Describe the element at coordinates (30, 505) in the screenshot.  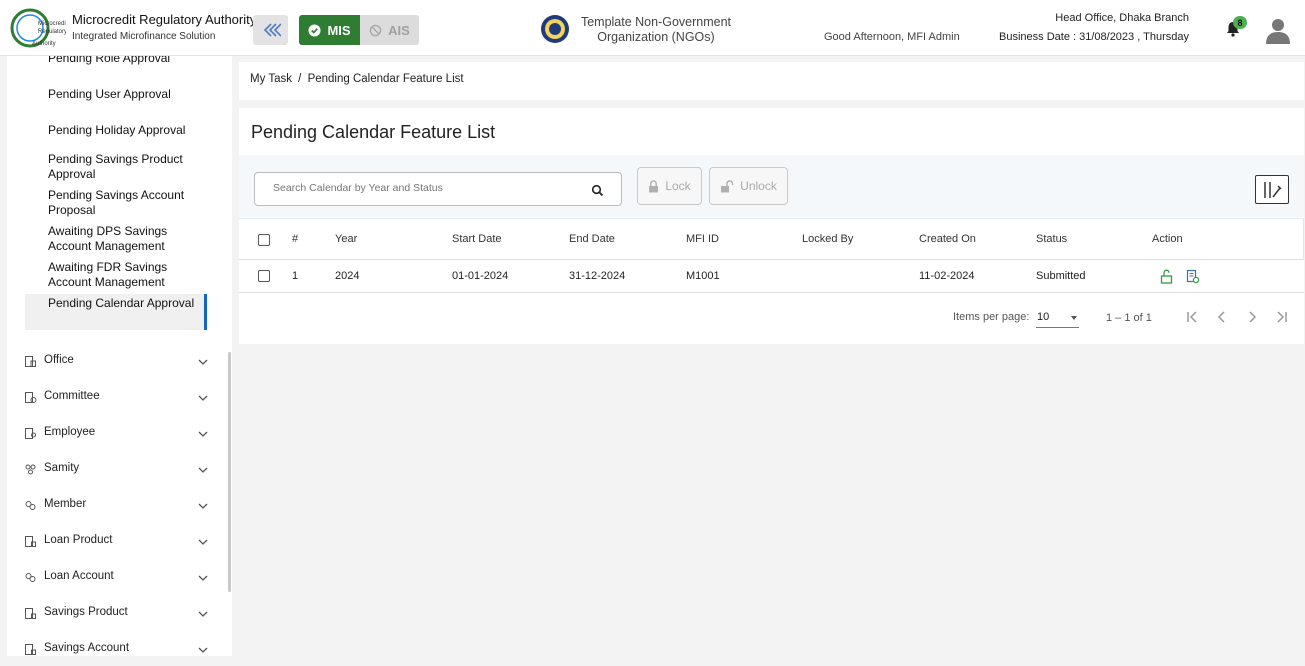
I see `member-icon` at that location.